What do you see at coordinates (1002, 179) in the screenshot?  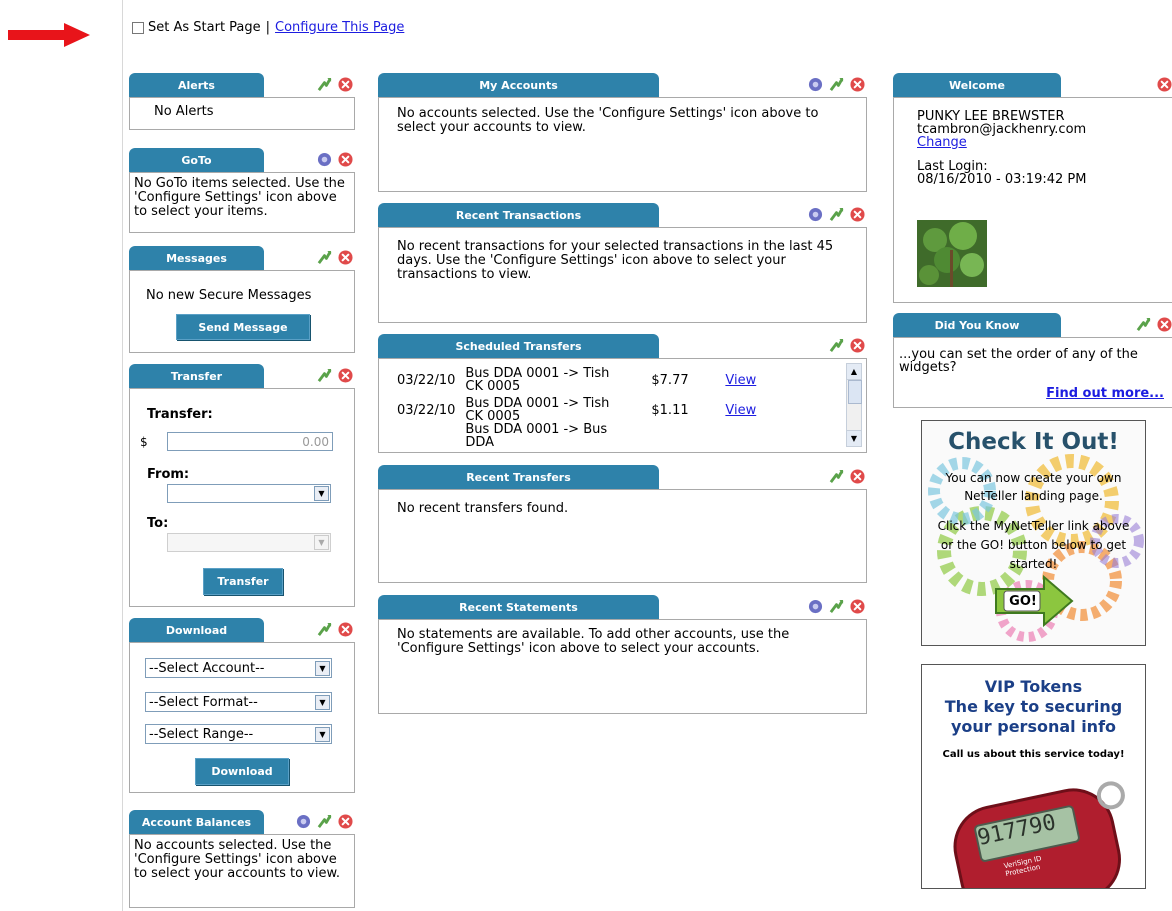 I see `last-login-value: 08/16/2010 - 03:19:42 PM` at bounding box center [1002, 179].